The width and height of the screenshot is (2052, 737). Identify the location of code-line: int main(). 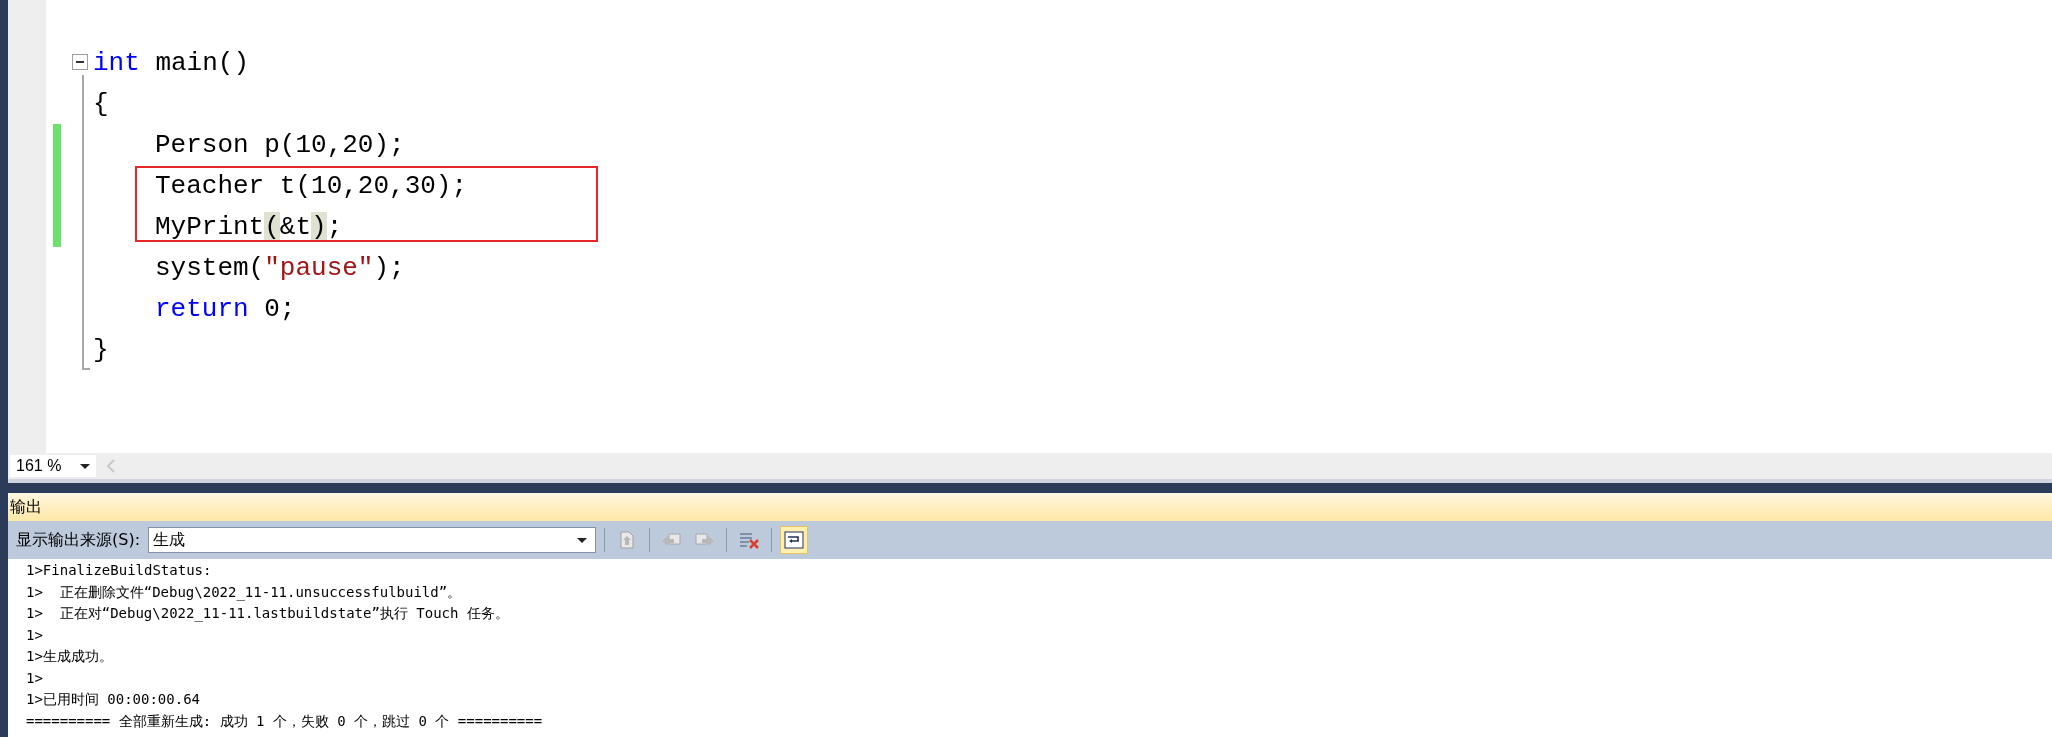
(171, 63).